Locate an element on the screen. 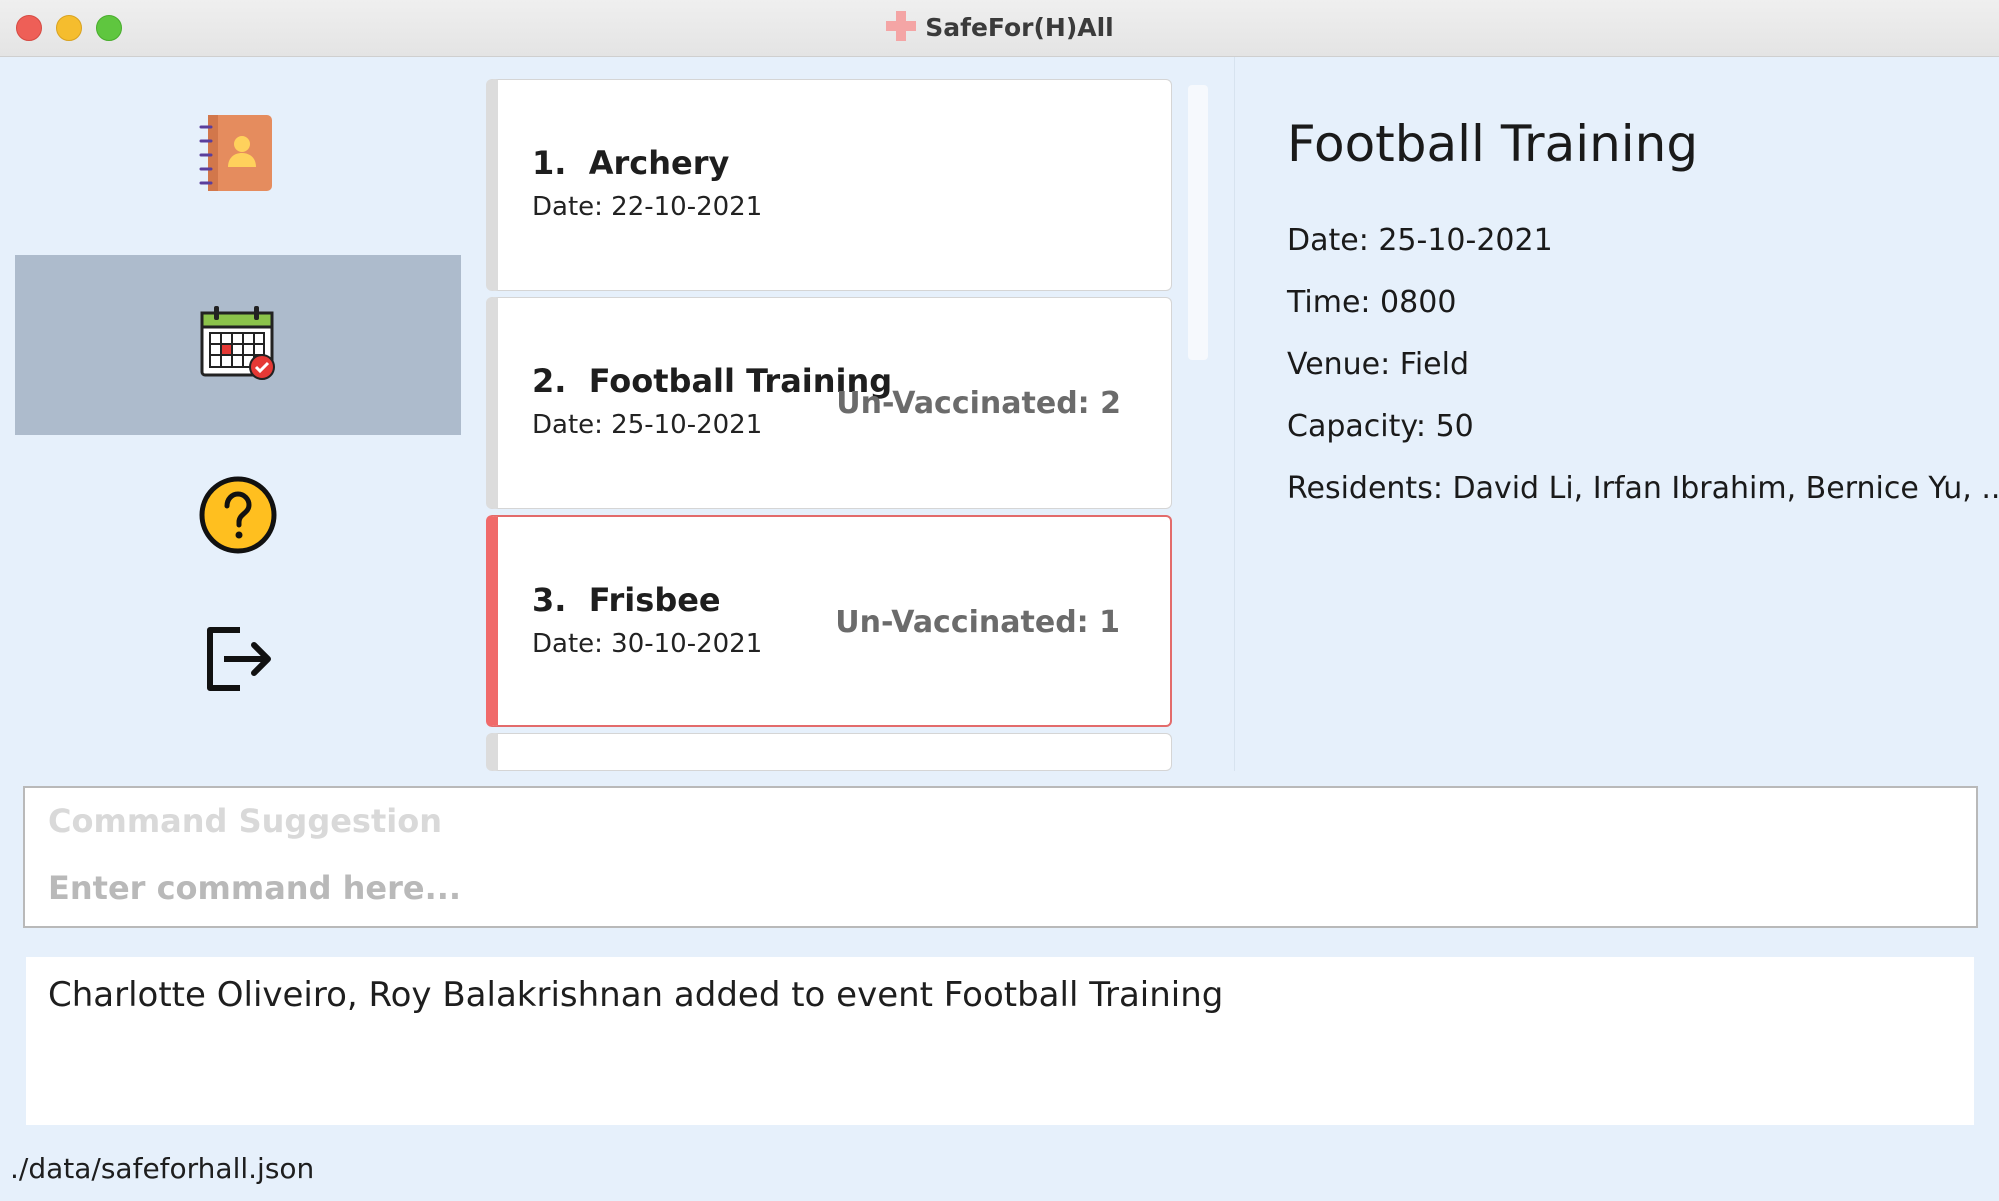  event-details-capacity: Capacity: 50 is located at coordinates (1380, 426).